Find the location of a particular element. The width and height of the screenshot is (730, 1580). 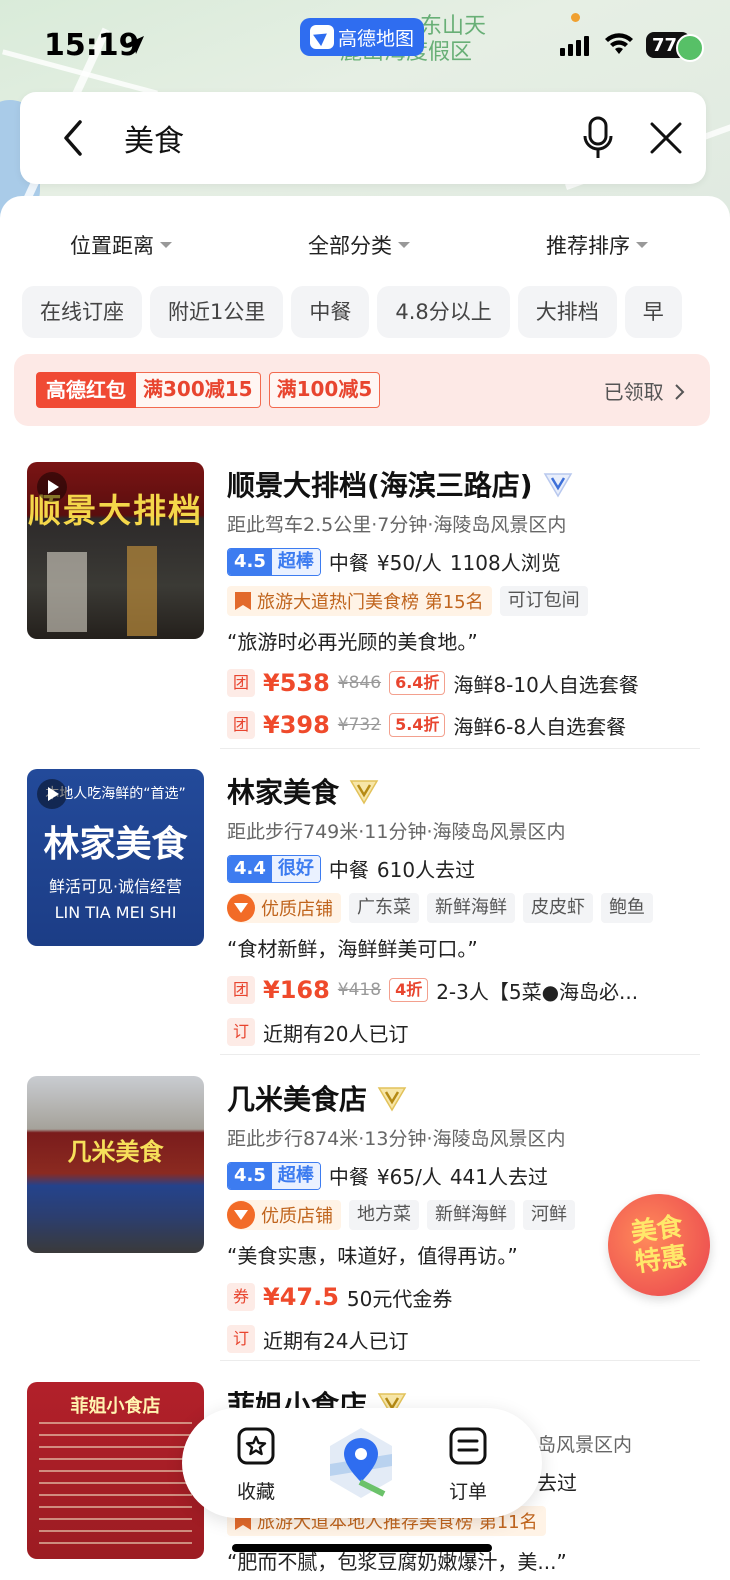

popularity: 610人去过 is located at coordinates (426, 870).